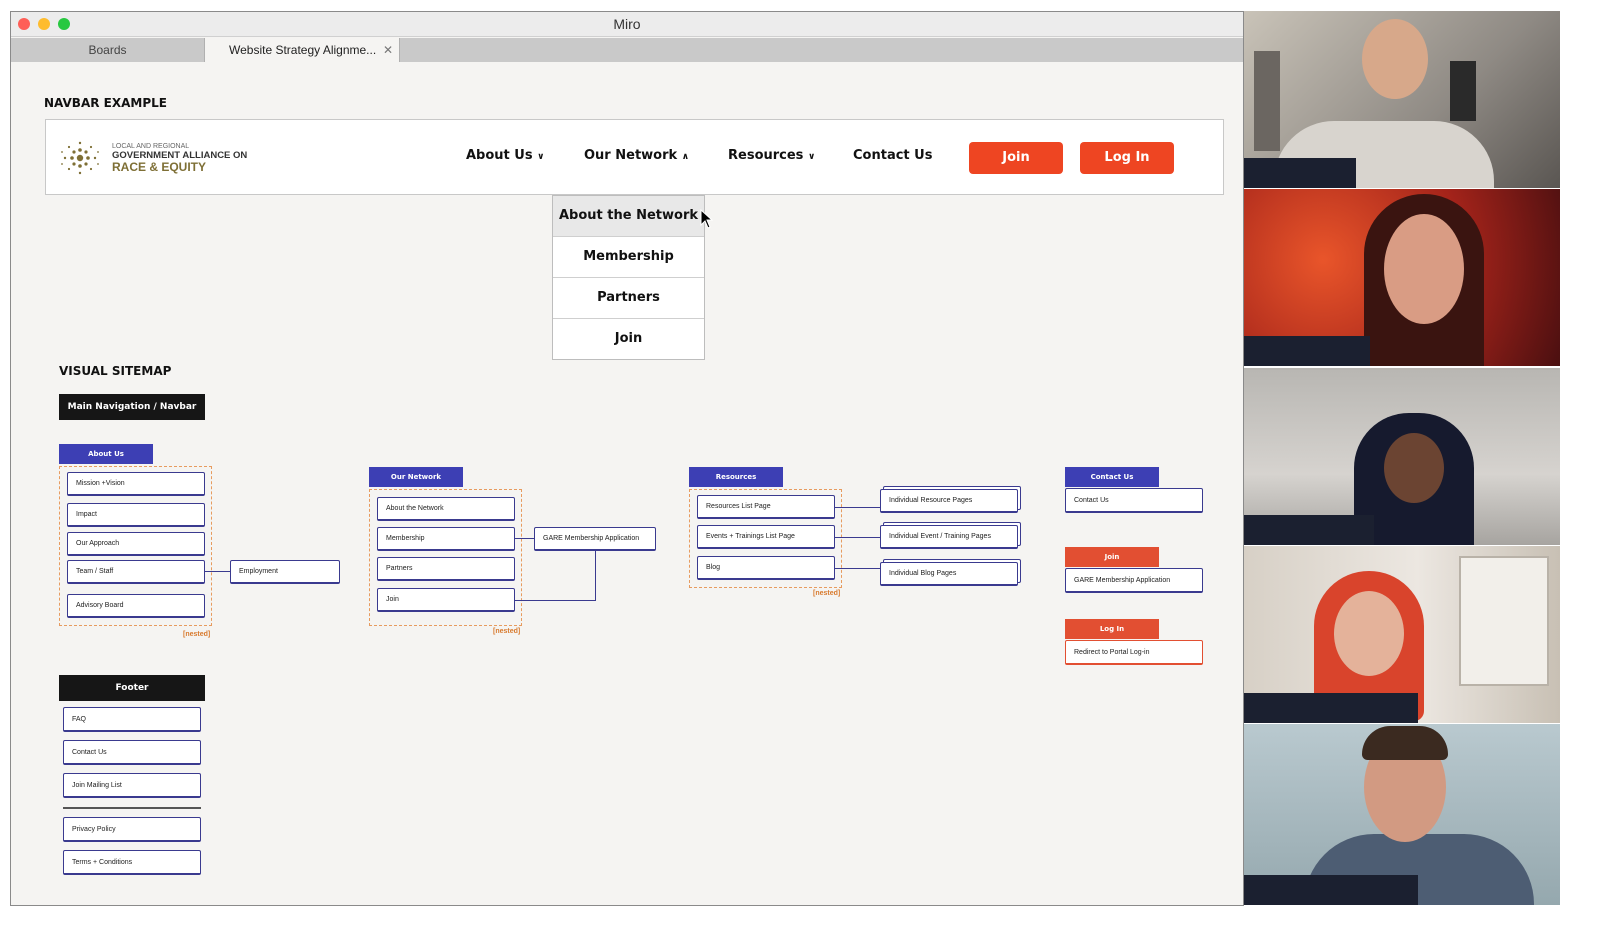 The image size is (1600, 935). Describe the element at coordinates (1016, 158) in the screenshot. I see `join-button: Join` at that location.